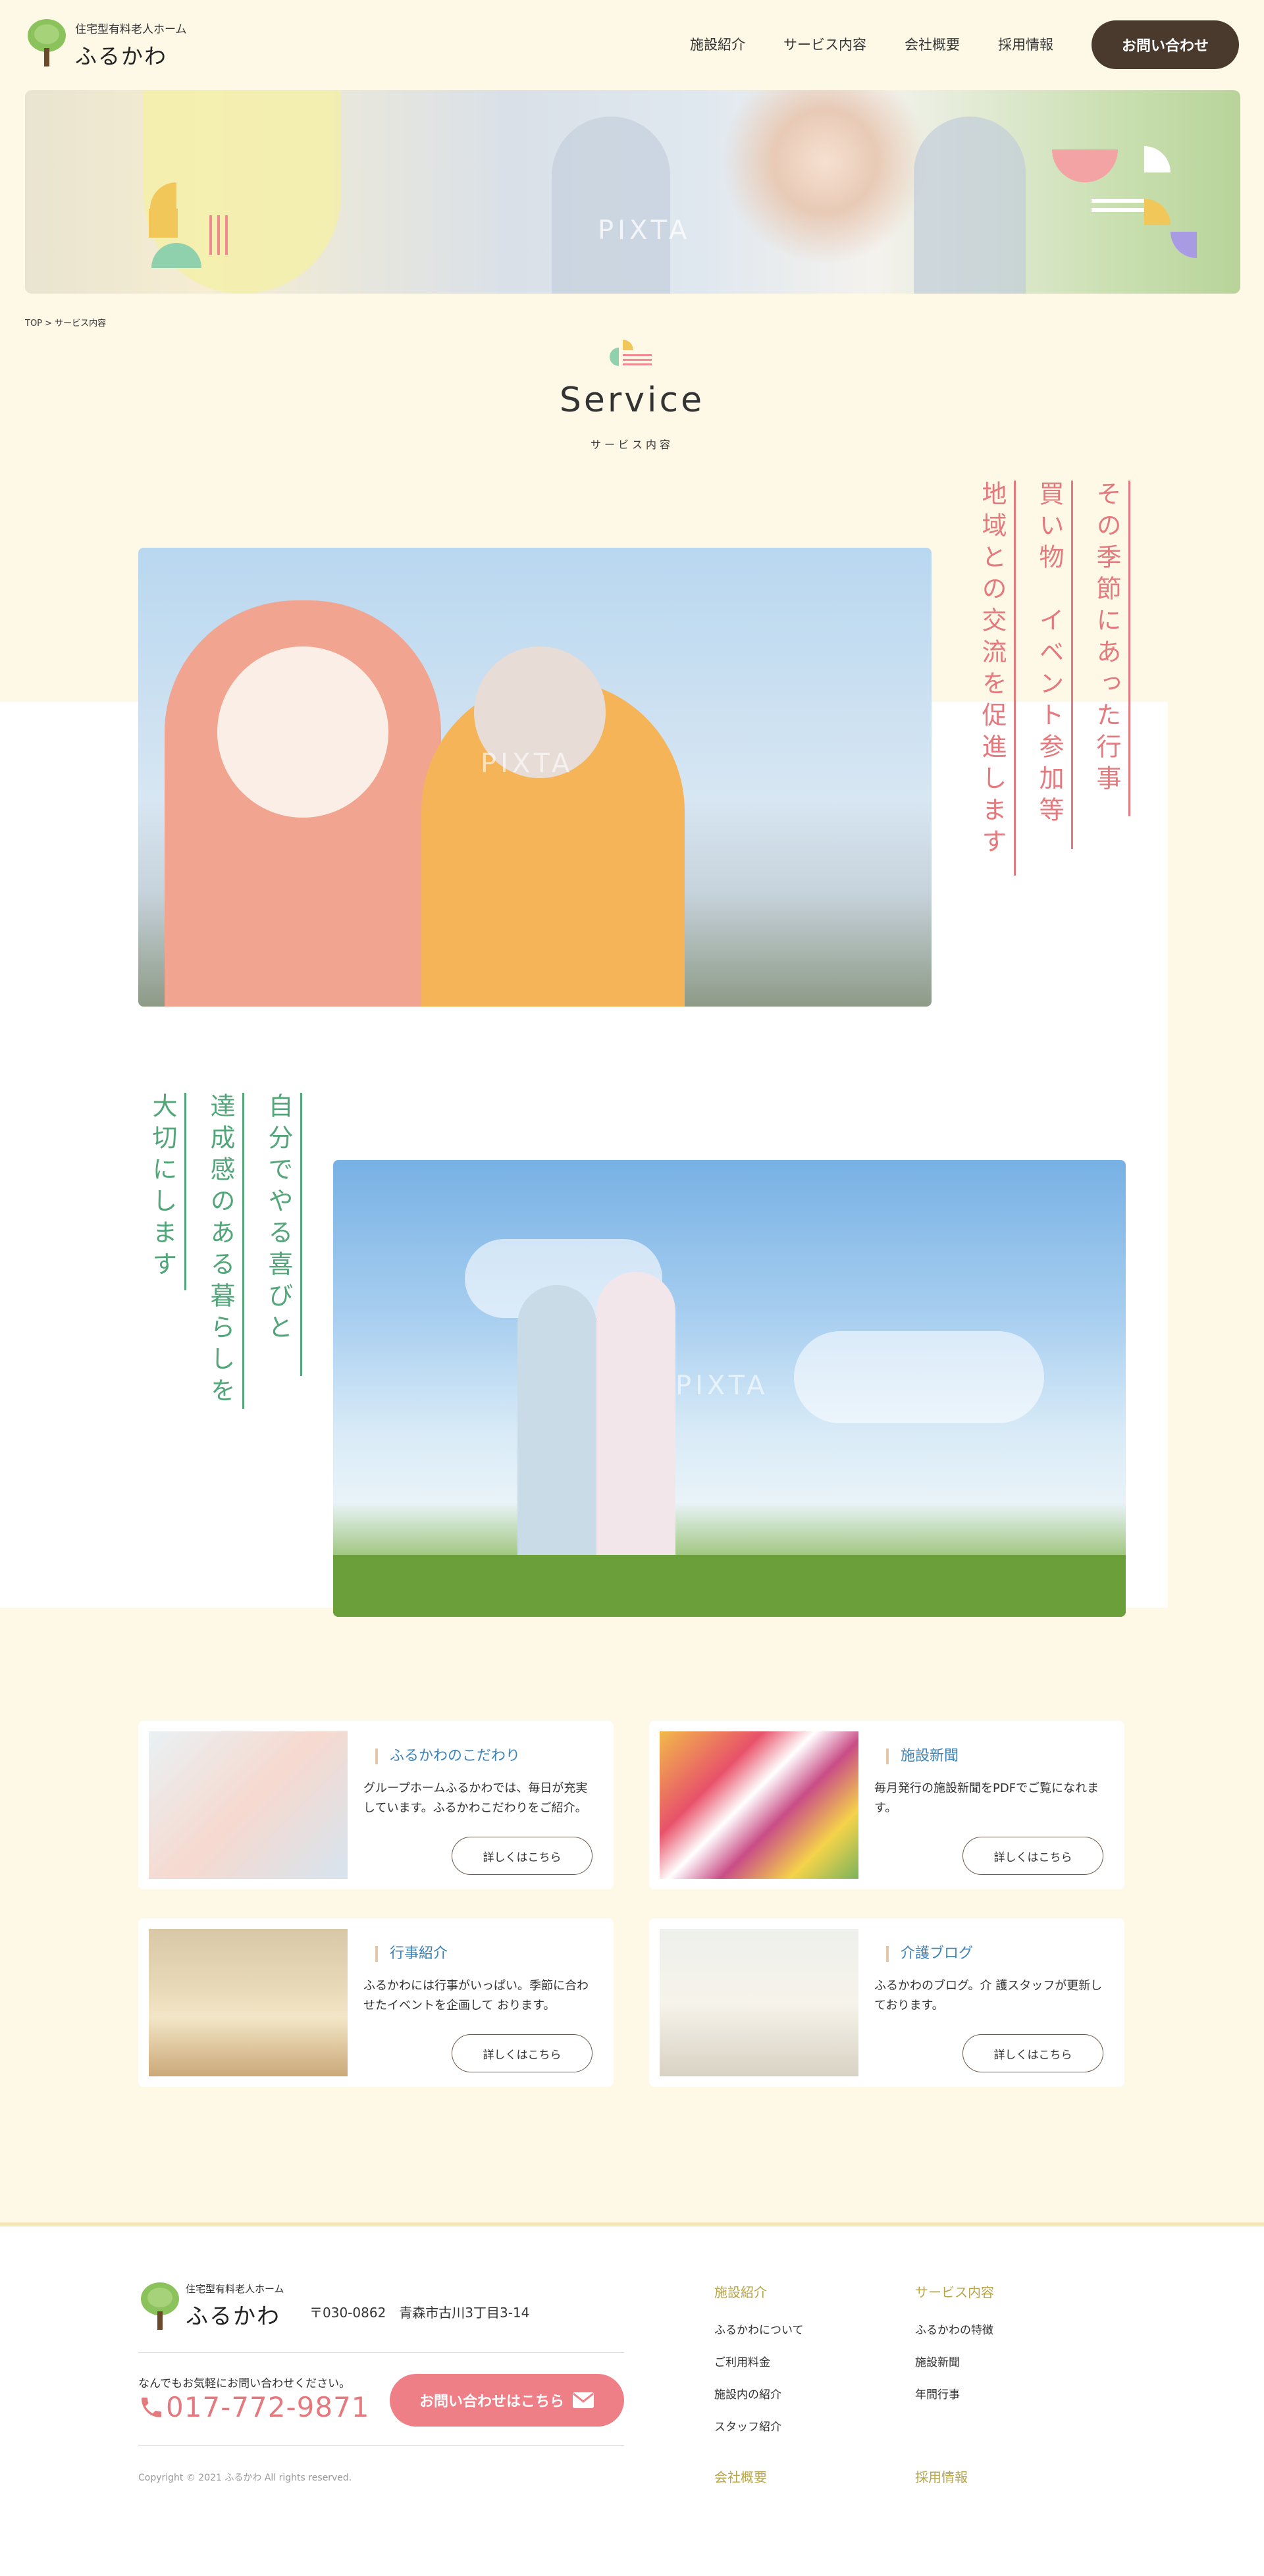 This screenshot has width=1264, height=2576. Describe the element at coordinates (722, 1386) in the screenshot. I see `feature2-watermark: PIXTA` at that location.